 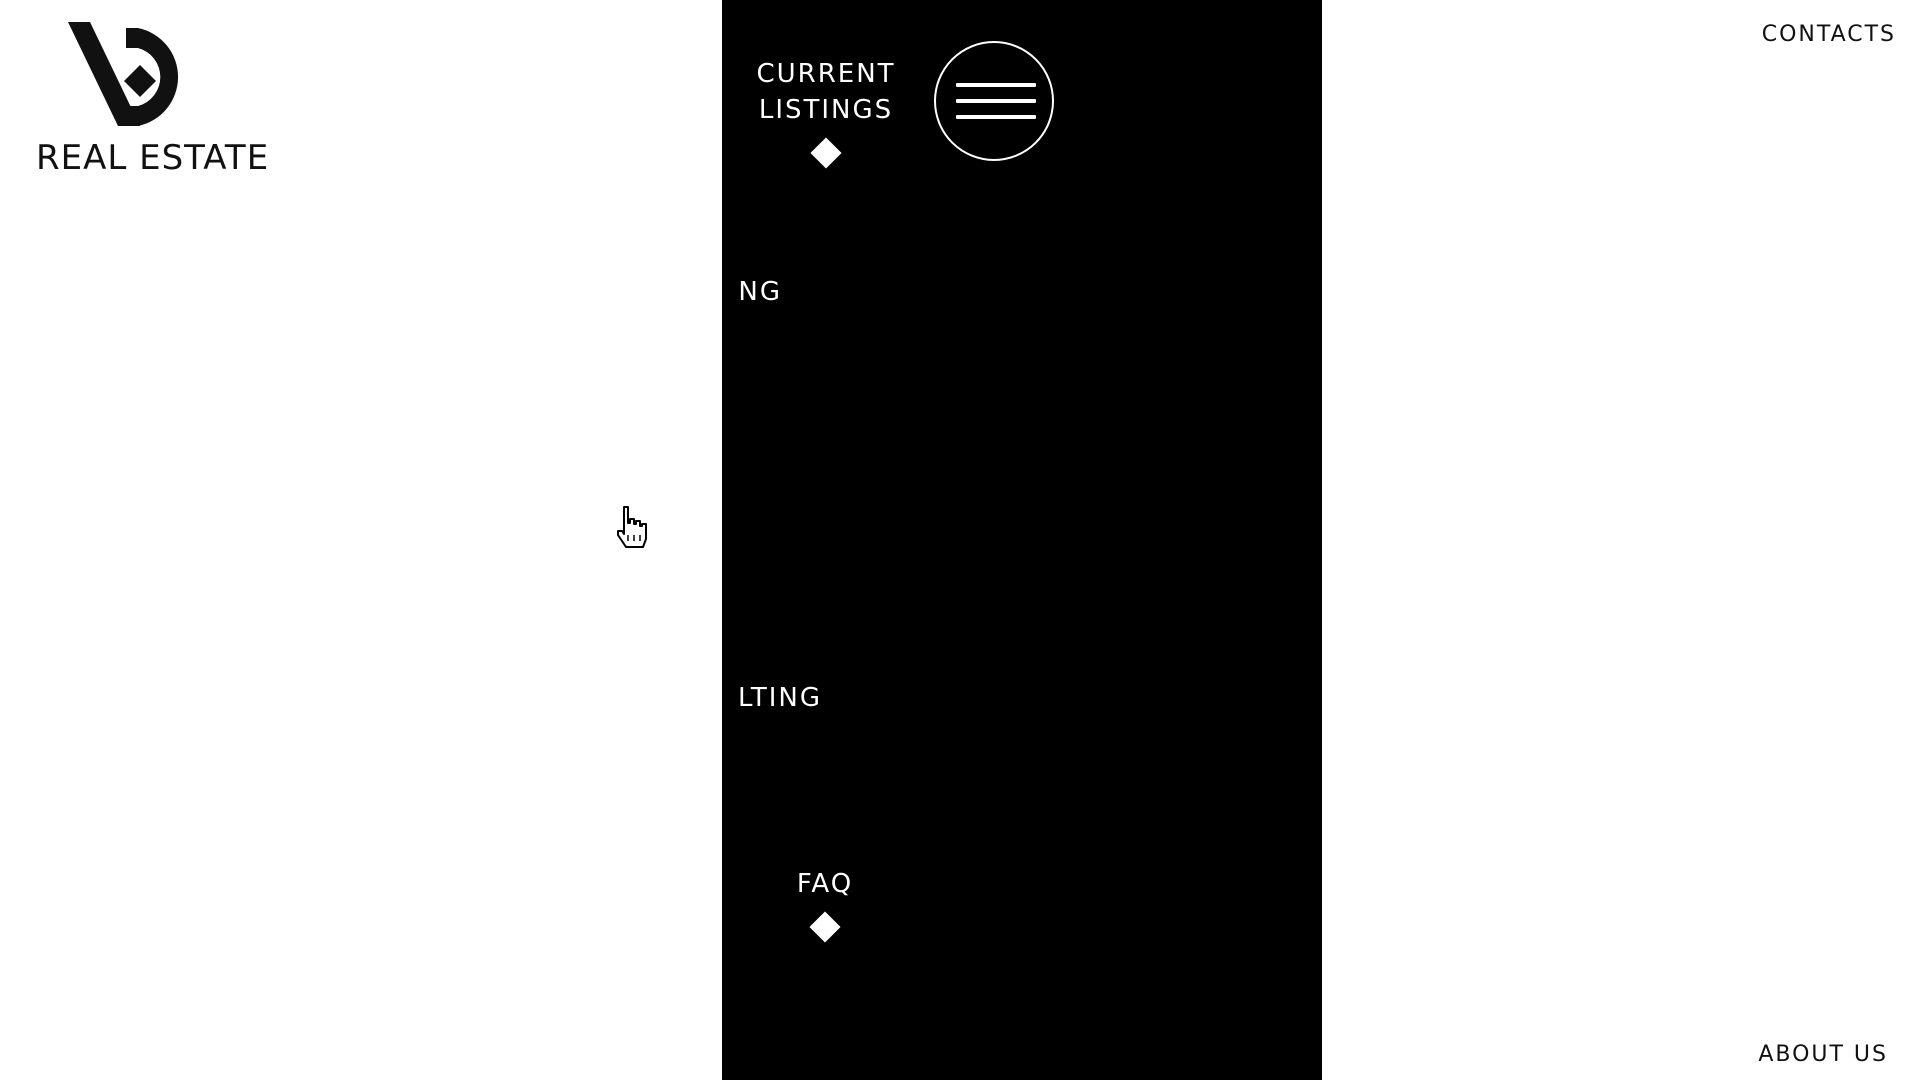 I want to click on logo-text: REAL ESTATE, so click(x=153, y=158).